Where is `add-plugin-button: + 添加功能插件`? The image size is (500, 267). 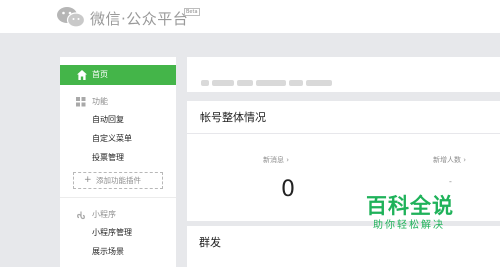 add-plugin-button: + 添加功能插件 is located at coordinates (118, 180).